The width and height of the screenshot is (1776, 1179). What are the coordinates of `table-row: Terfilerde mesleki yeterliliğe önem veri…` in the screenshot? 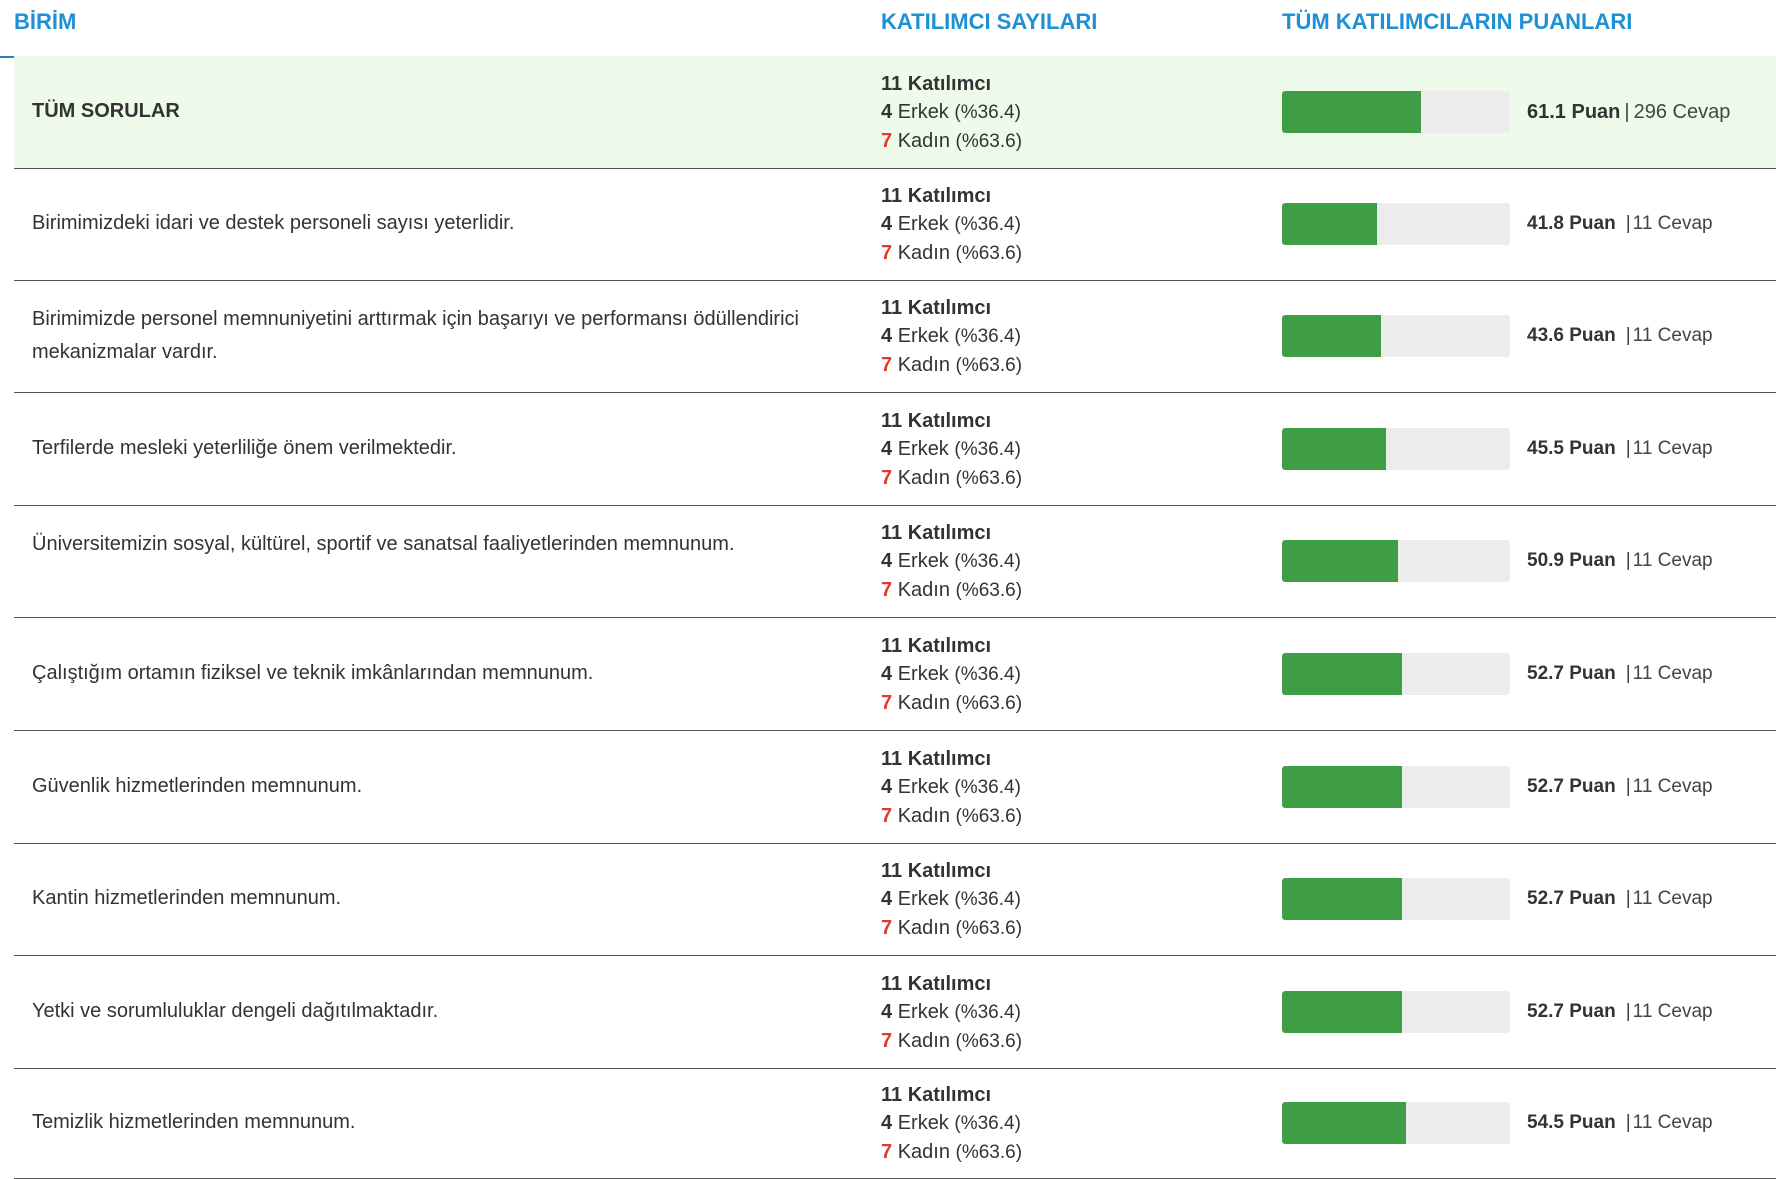 It's located at (895, 449).